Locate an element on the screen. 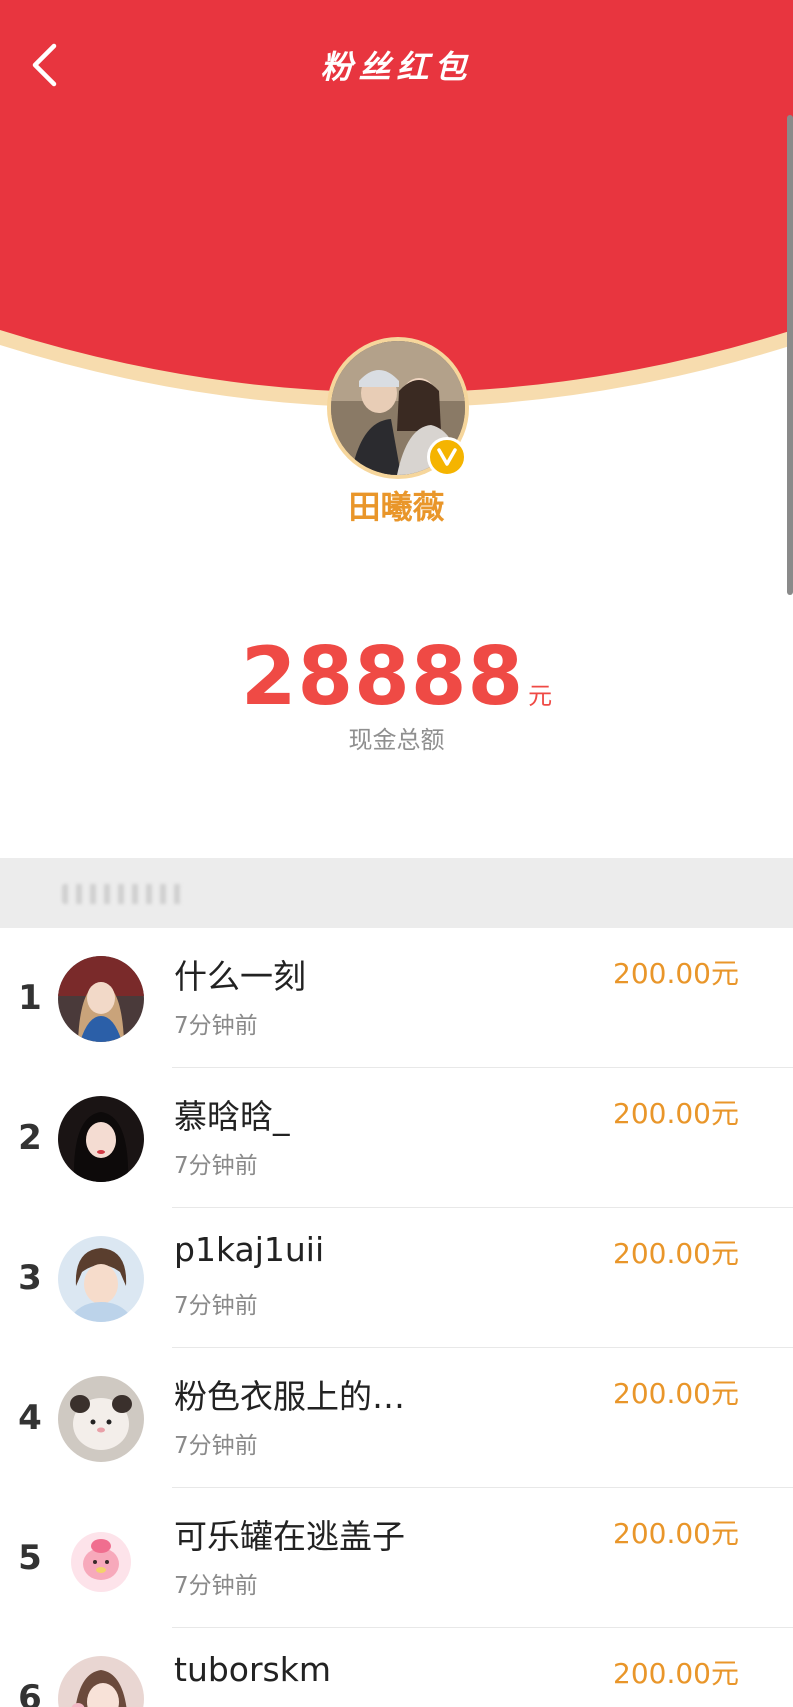 The width and height of the screenshot is (793, 1707). rank-number: 2 is located at coordinates (30, 1138).